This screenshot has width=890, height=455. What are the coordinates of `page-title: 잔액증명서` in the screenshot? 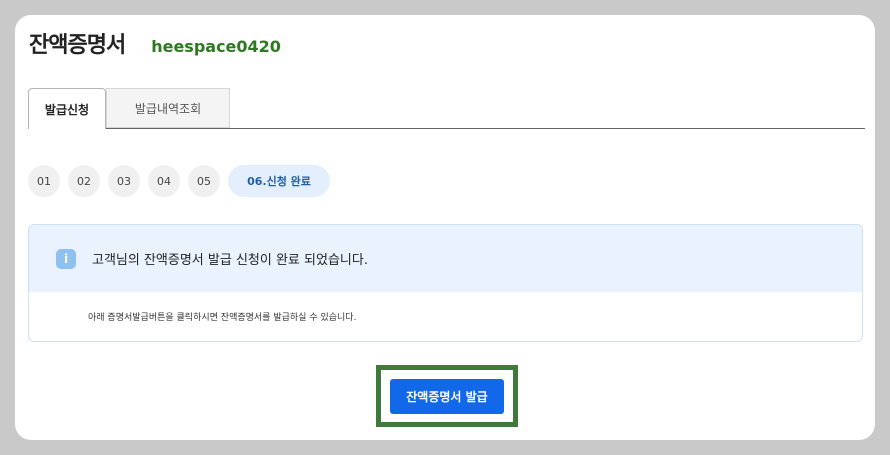 It's located at (77, 45).